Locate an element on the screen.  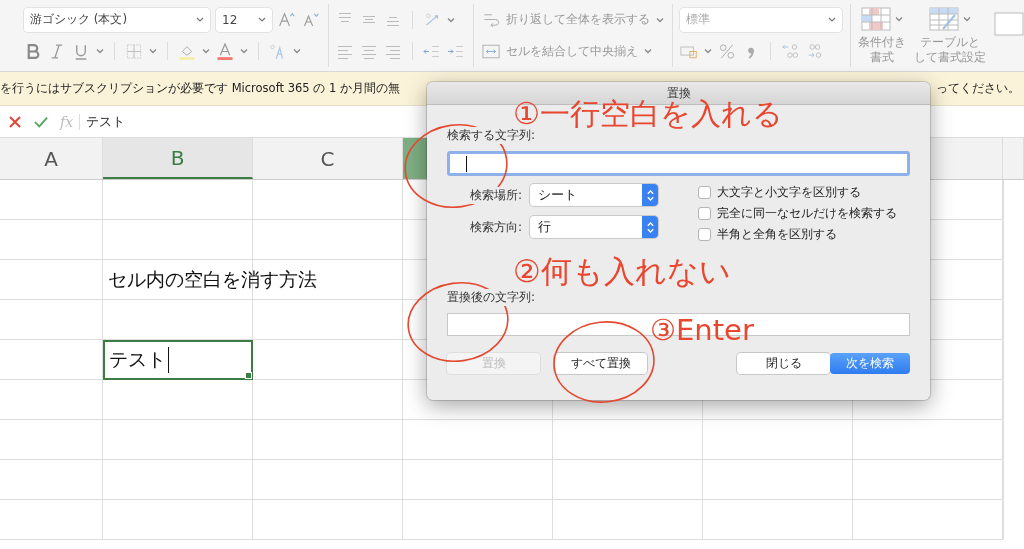
font-color-icon is located at coordinates (225, 51).